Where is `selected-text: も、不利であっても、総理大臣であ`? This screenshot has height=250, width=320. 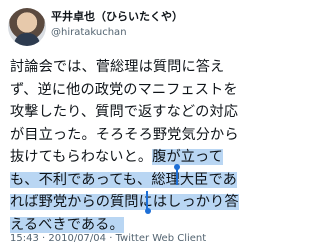
selected-text: も、不利であっても、総理大臣であ is located at coordinates (123, 179).